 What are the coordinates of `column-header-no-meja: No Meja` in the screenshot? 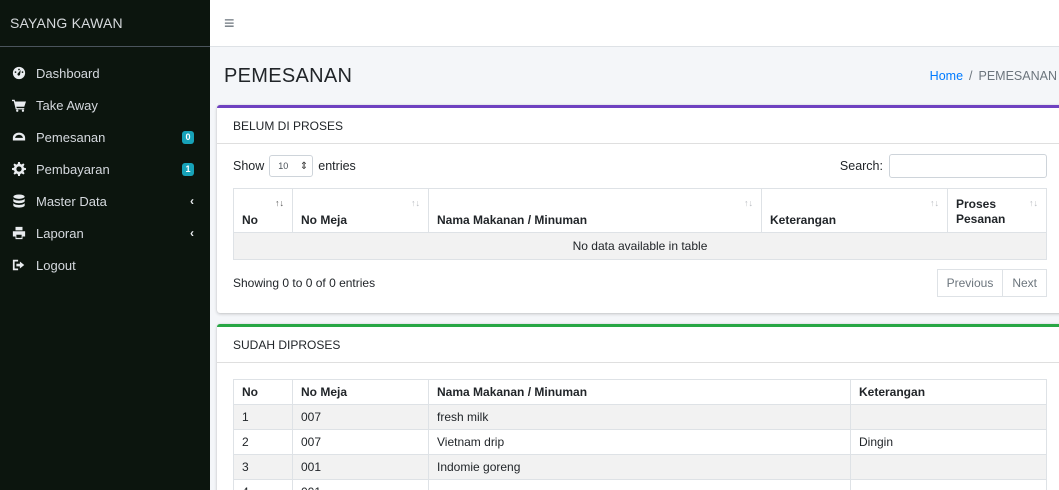 It's located at (360, 392).